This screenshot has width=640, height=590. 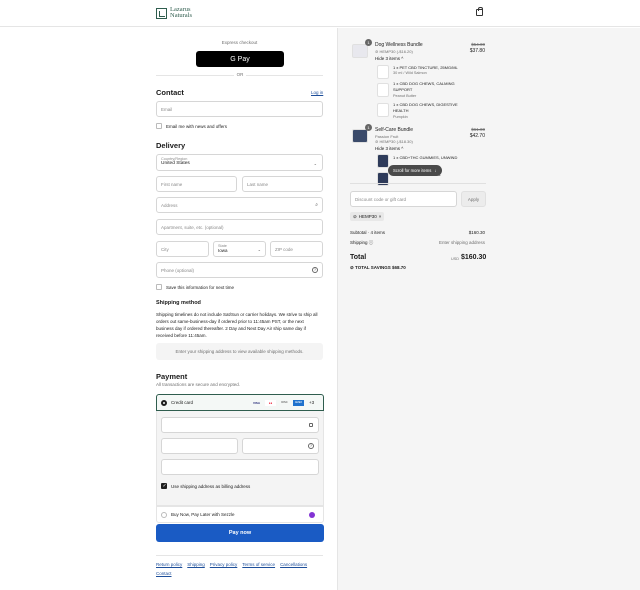 I want to click on city-field: City, so click(x=182, y=249).